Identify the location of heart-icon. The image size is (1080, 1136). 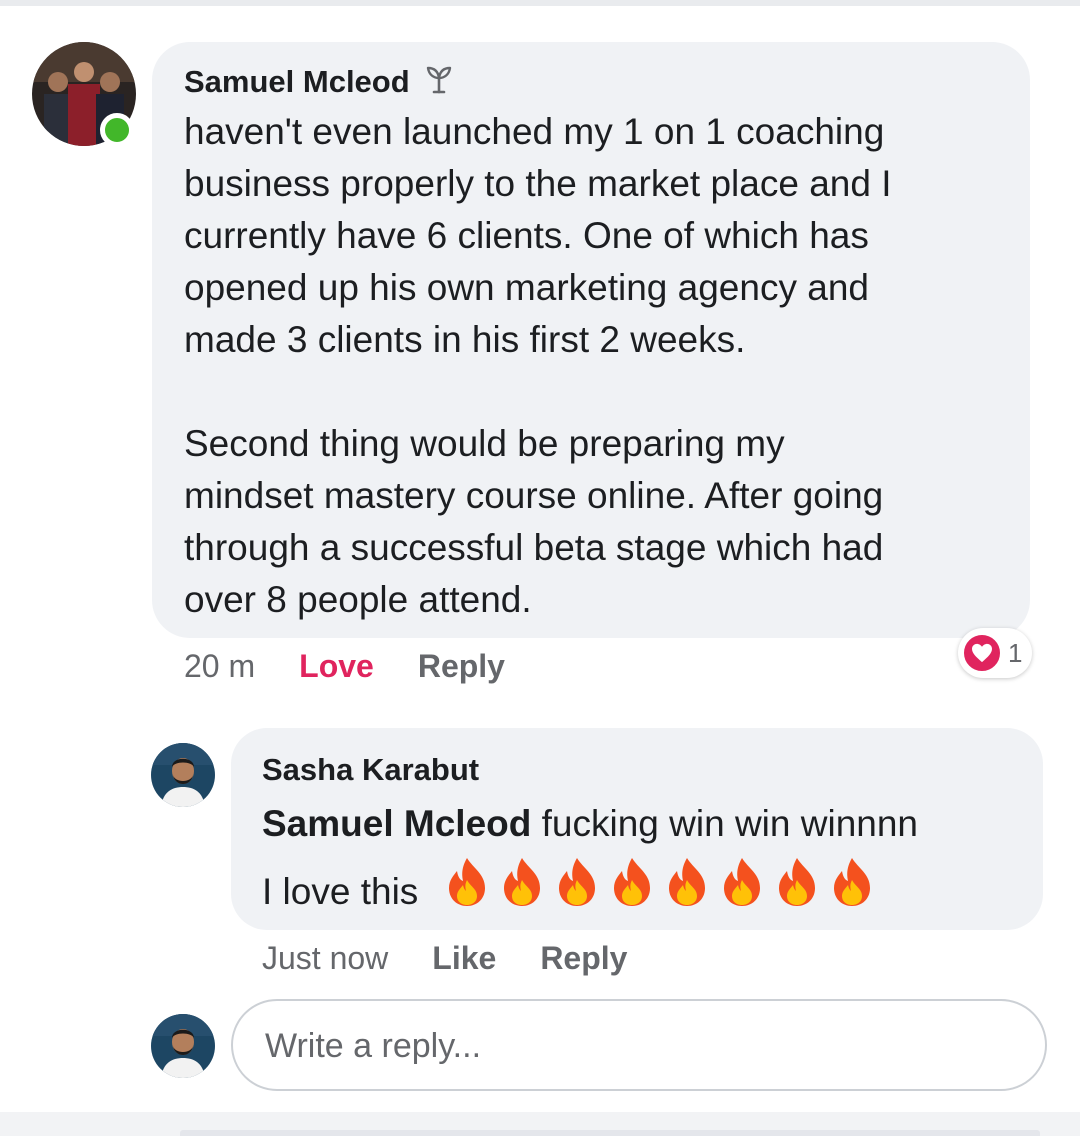
(982, 653).